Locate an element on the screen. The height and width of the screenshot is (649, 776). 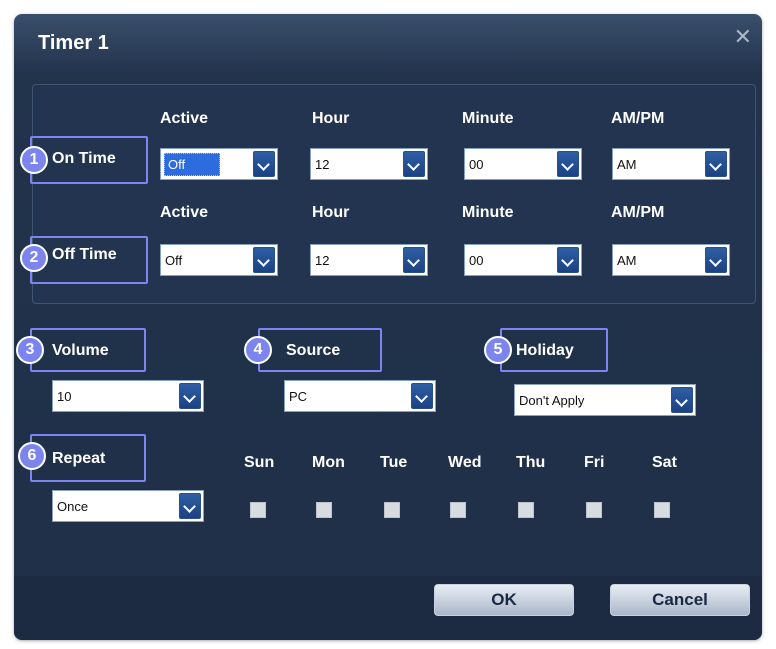
checkbox-sat is located at coordinates (662, 510).